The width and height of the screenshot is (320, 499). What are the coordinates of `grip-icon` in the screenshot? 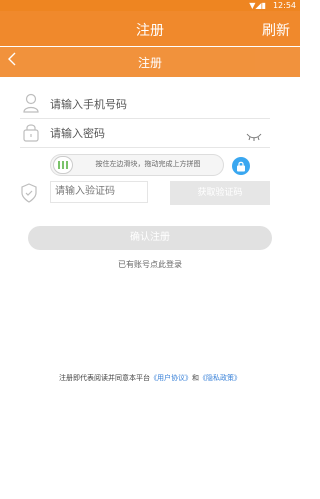 It's located at (63, 165).